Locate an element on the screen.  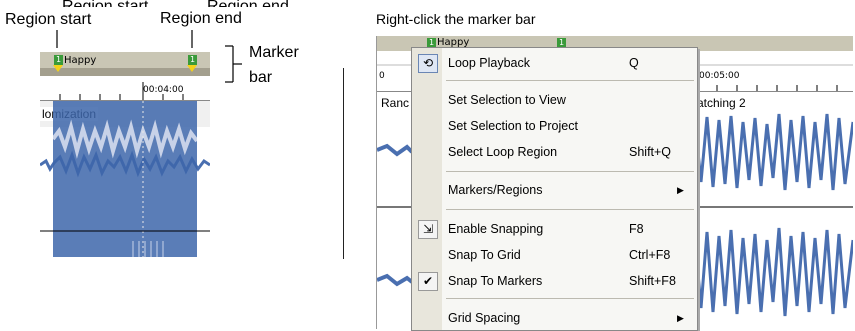
menu-item-shortcut: Ctrl+F8 is located at coordinates (650, 255).